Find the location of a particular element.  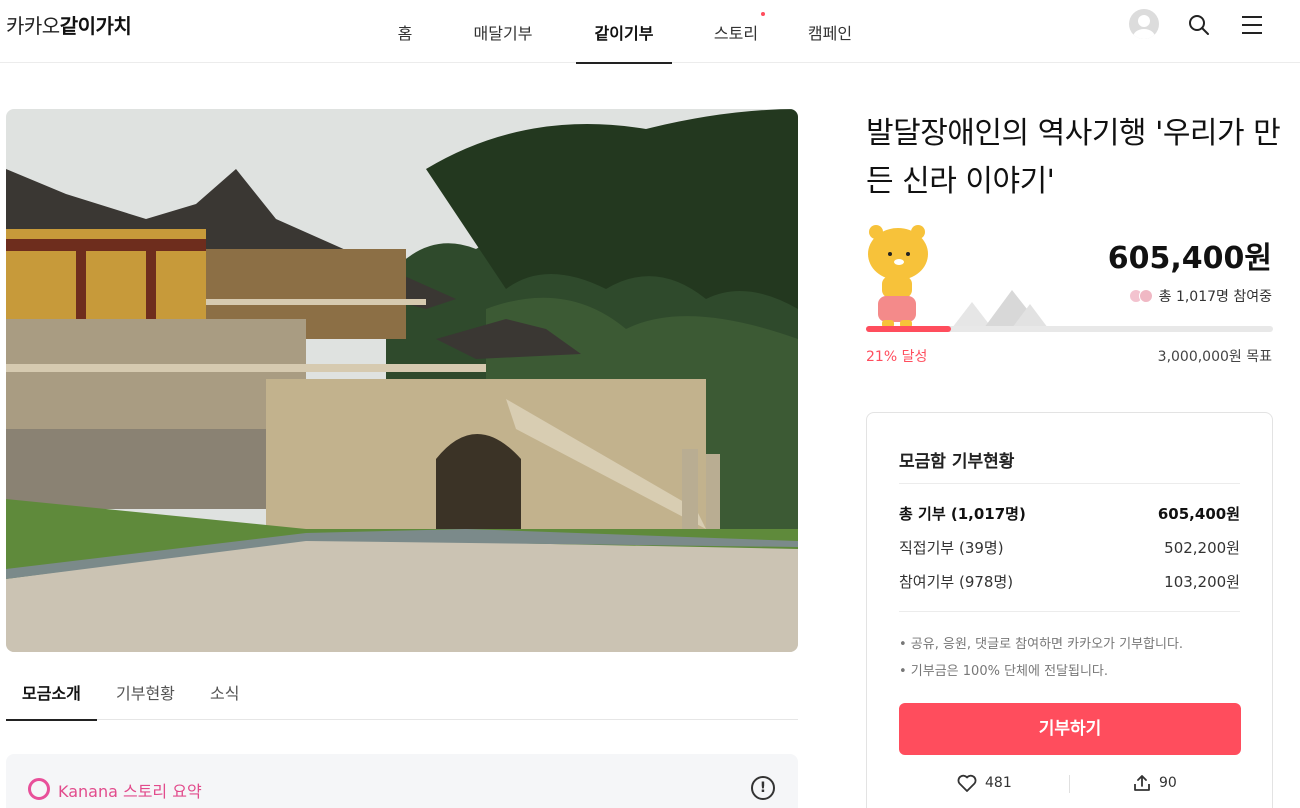

direct-donation-row: 직접기부 (39명) 502,200원 is located at coordinates (1069, 548).